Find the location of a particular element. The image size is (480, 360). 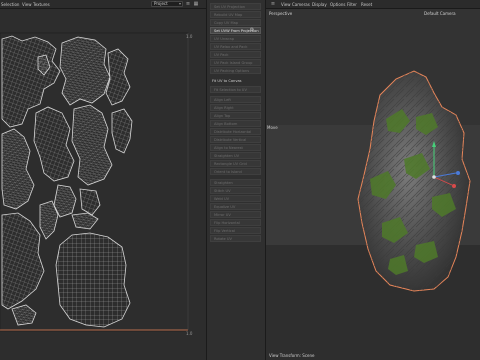

tool-button: Align Top is located at coordinates (235, 115).